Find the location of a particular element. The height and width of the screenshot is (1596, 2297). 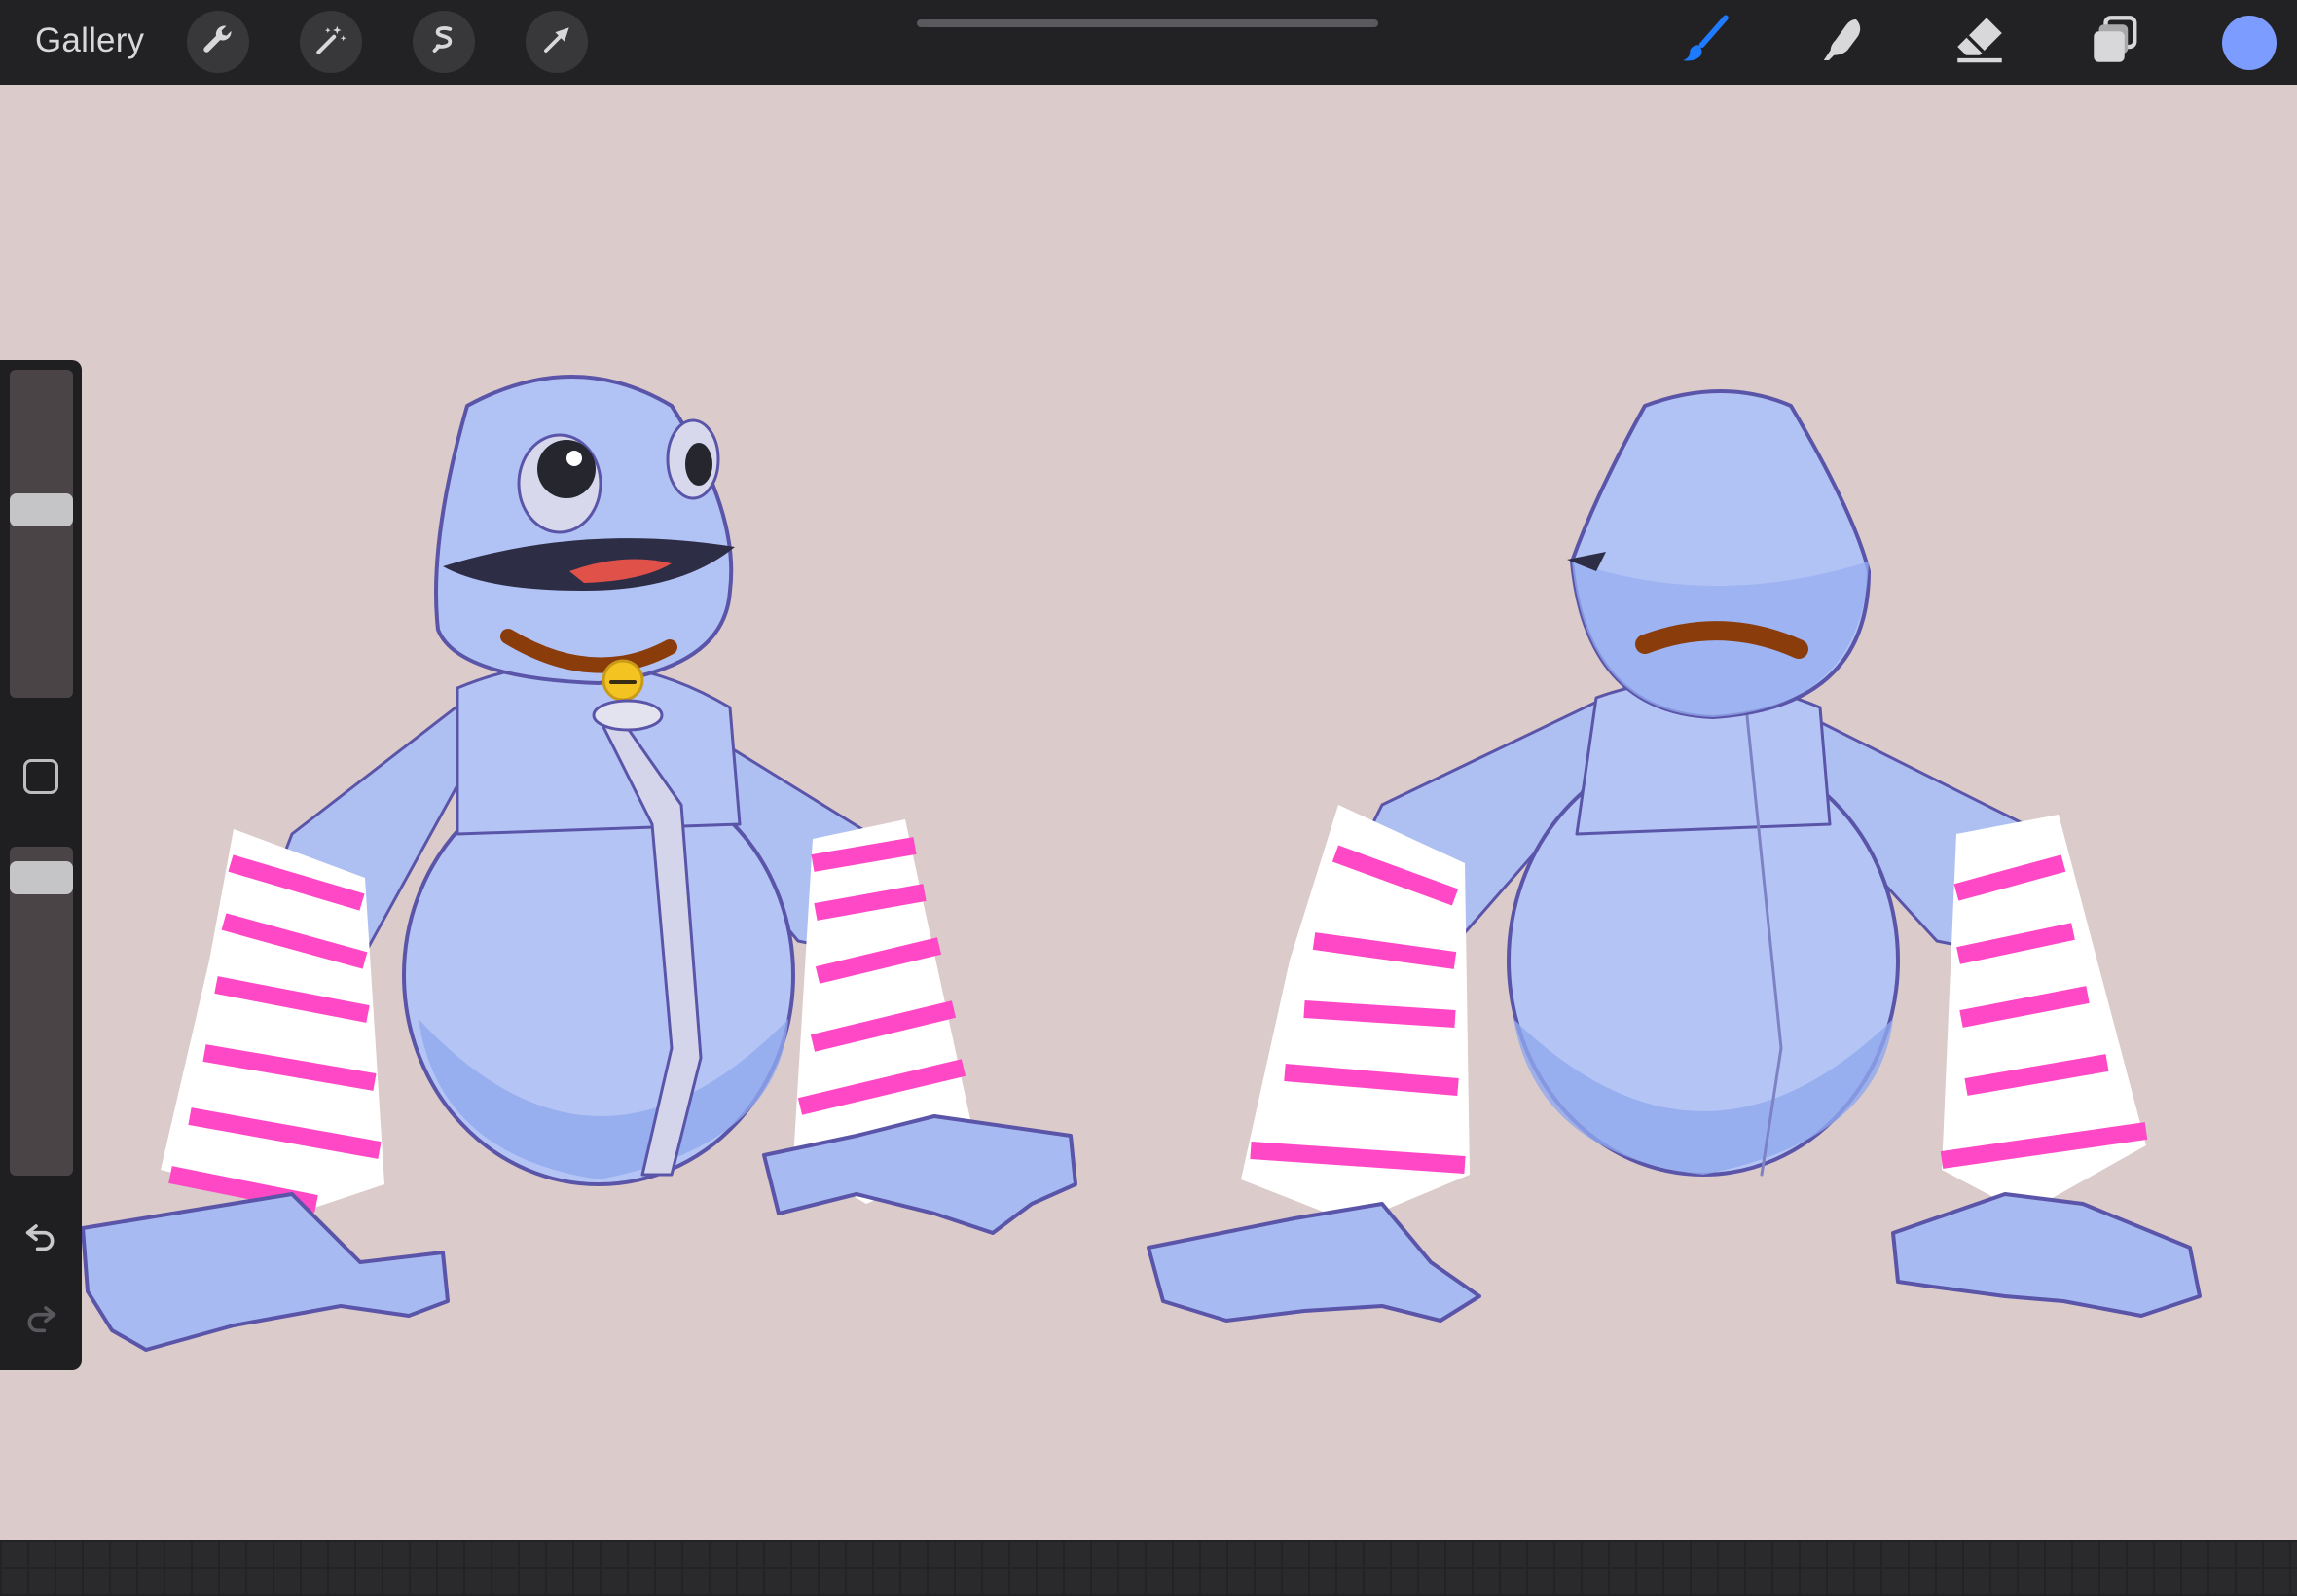

undo-arrow-icon is located at coordinates (40, 1238).